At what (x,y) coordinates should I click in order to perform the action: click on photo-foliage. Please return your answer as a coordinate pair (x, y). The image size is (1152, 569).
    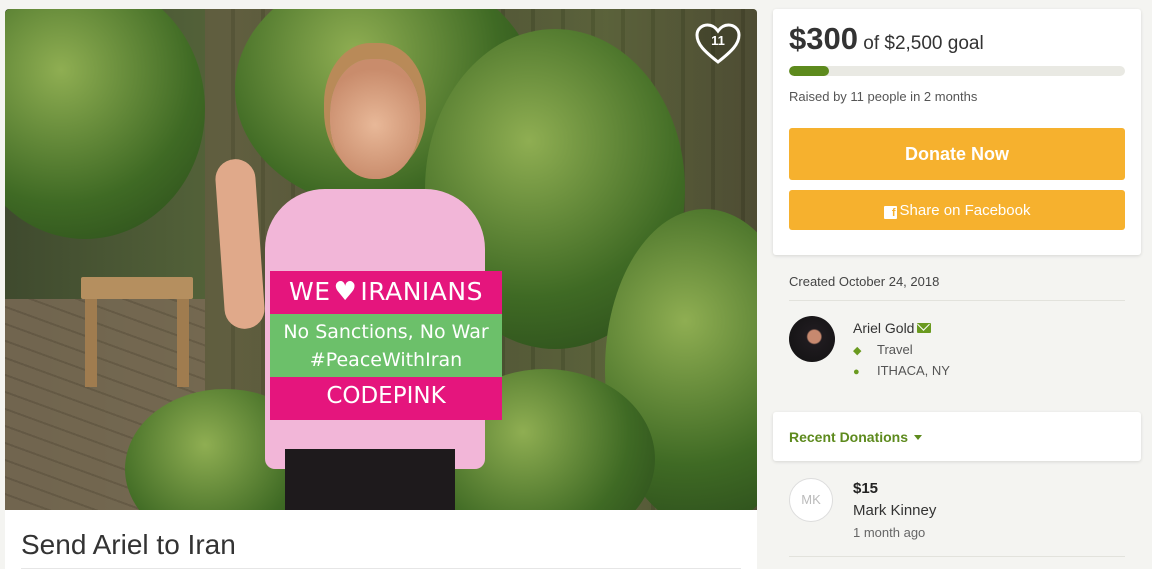
    Looking at the image, I should click on (105, 124).